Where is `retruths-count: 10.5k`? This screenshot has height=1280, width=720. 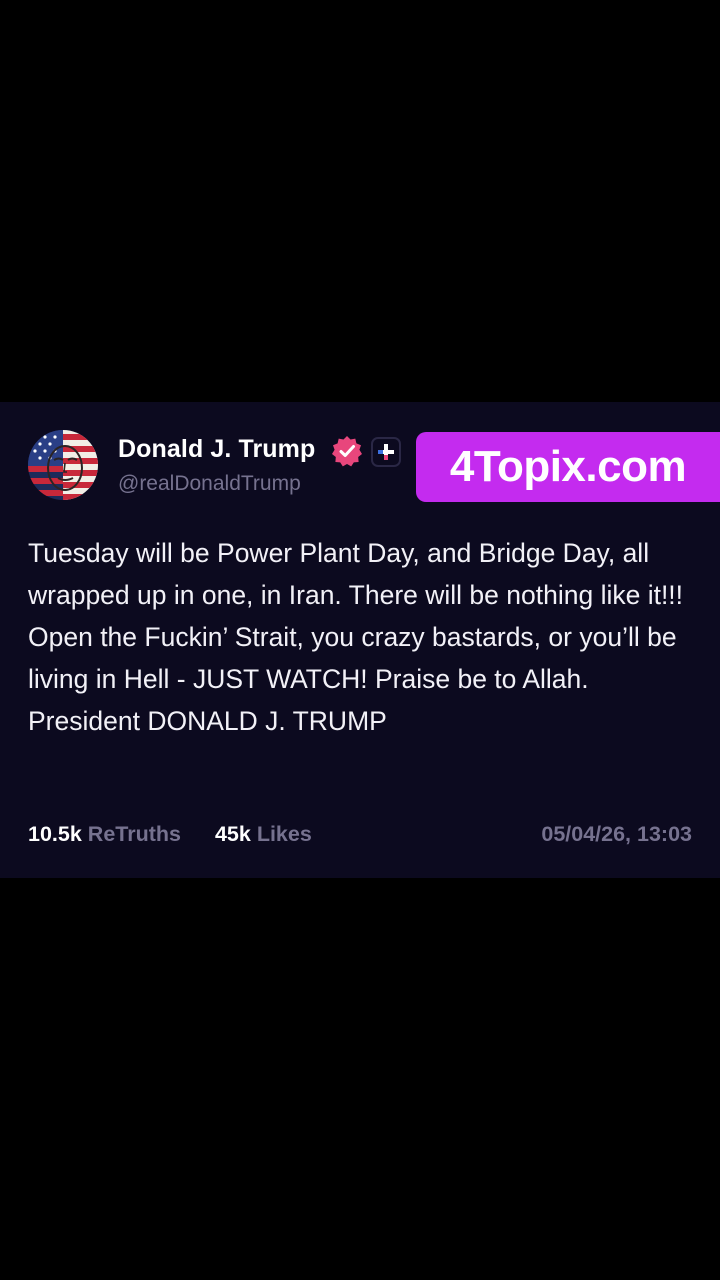
retruths-count: 10.5k is located at coordinates (55, 834).